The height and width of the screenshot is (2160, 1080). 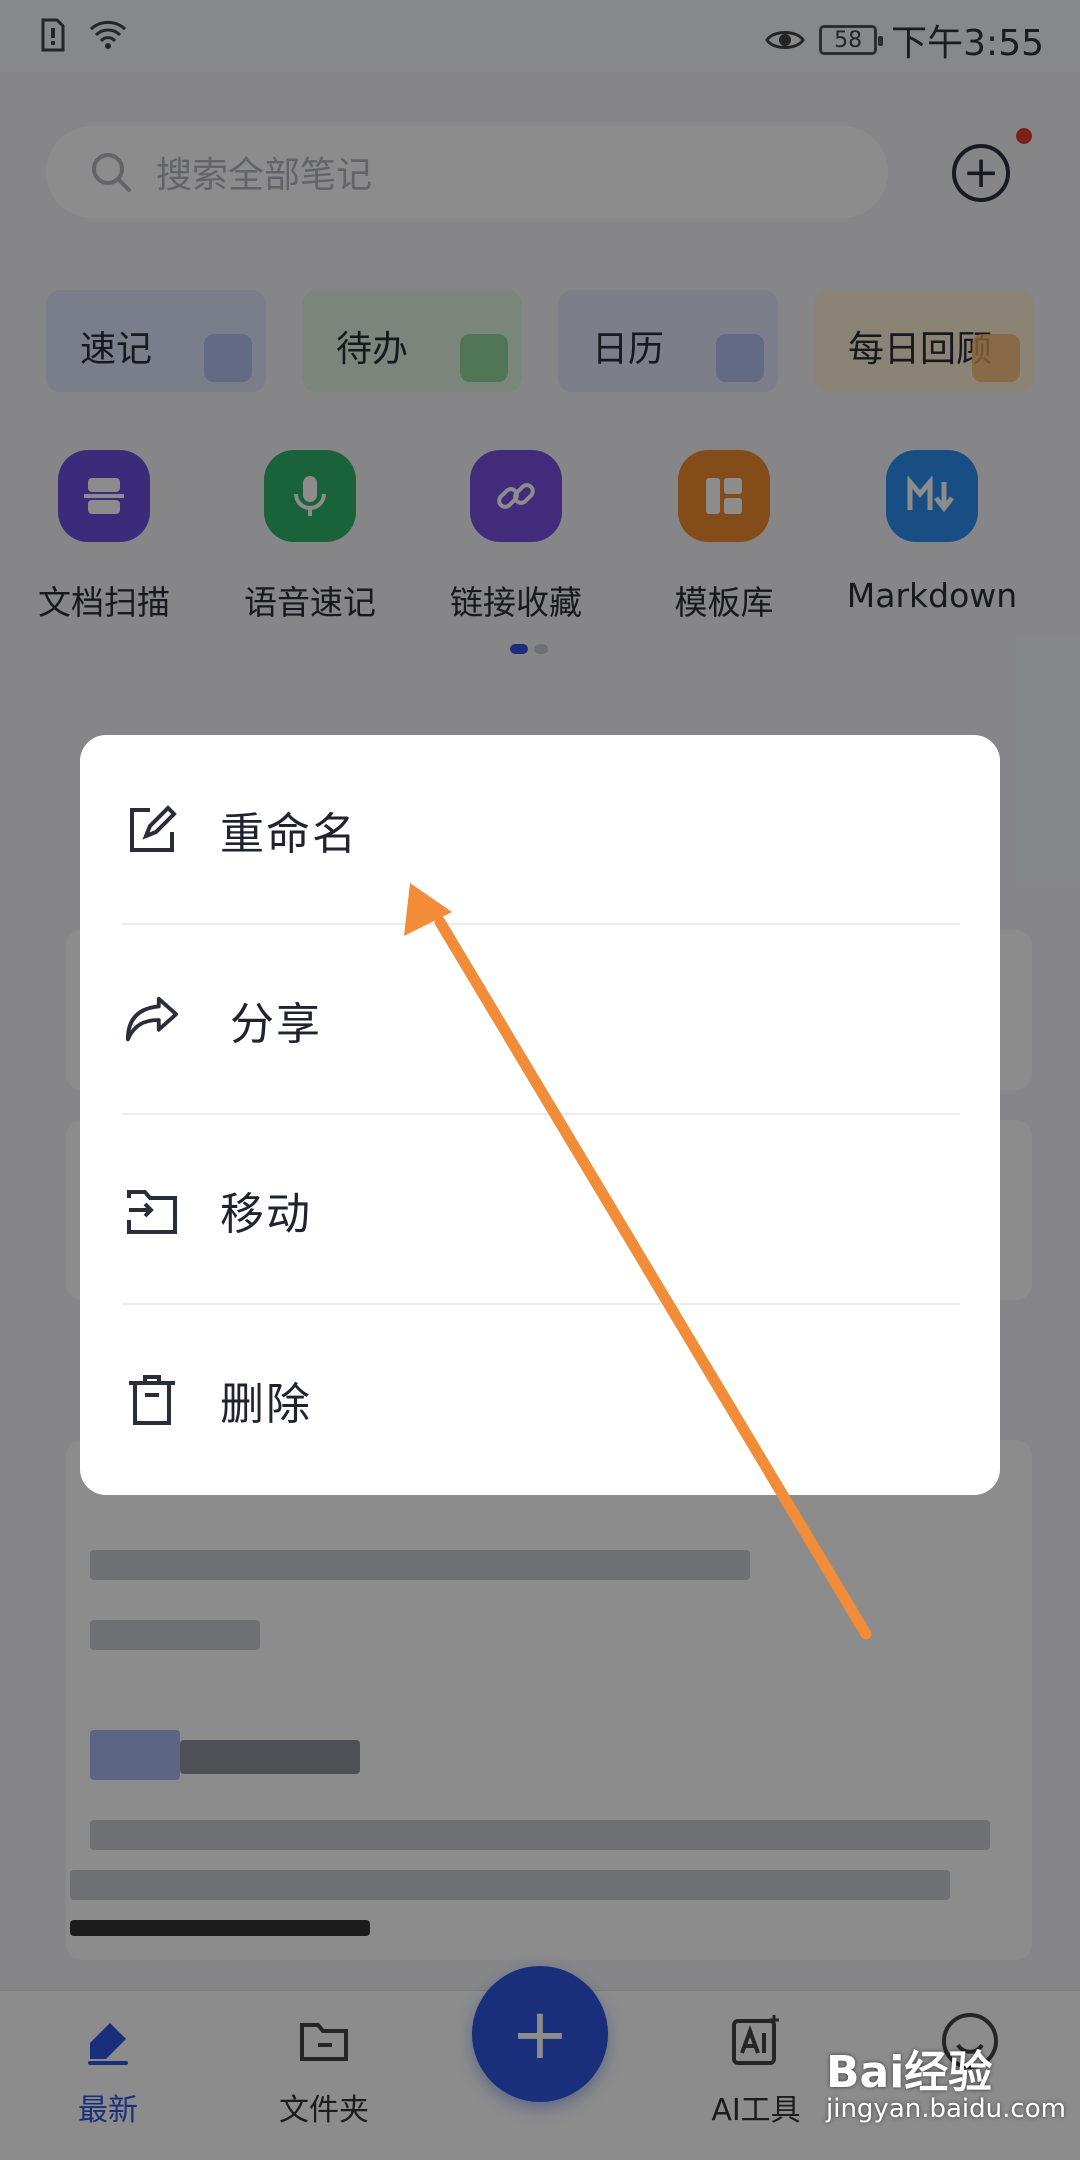 I want to click on menu-item-label: 重命名, so click(x=289, y=834).